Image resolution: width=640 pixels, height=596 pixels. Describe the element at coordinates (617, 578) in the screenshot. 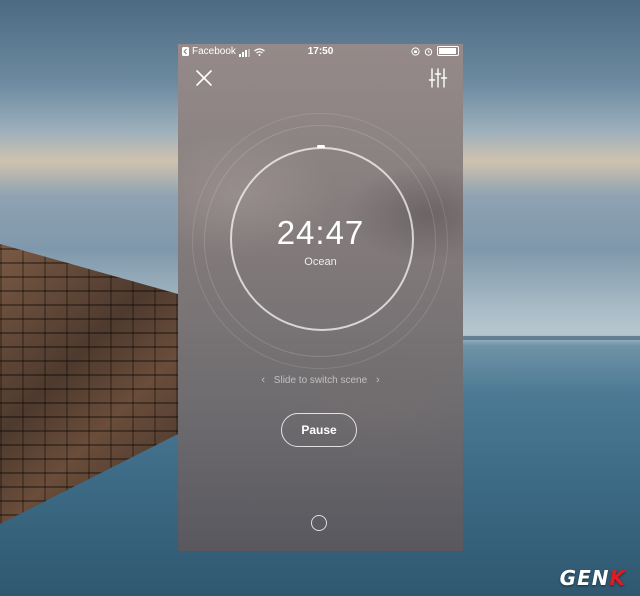

I see `watermark-suffix: K` at that location.